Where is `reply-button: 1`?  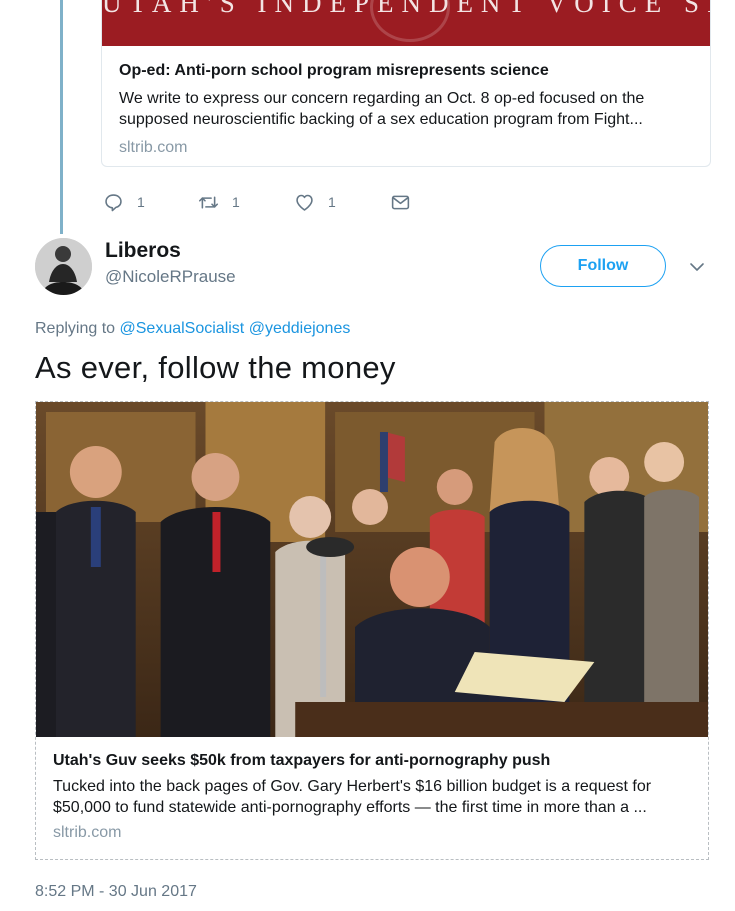
reply-button: 1 is located at coordinates (150, 202).